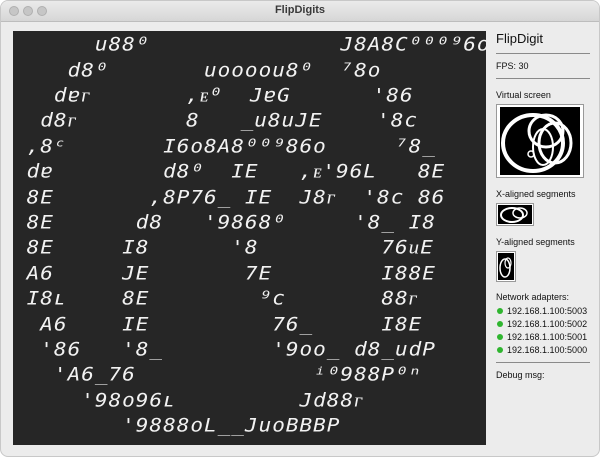  I want to click on title-bar: FlipDigits, so click(300, 11).